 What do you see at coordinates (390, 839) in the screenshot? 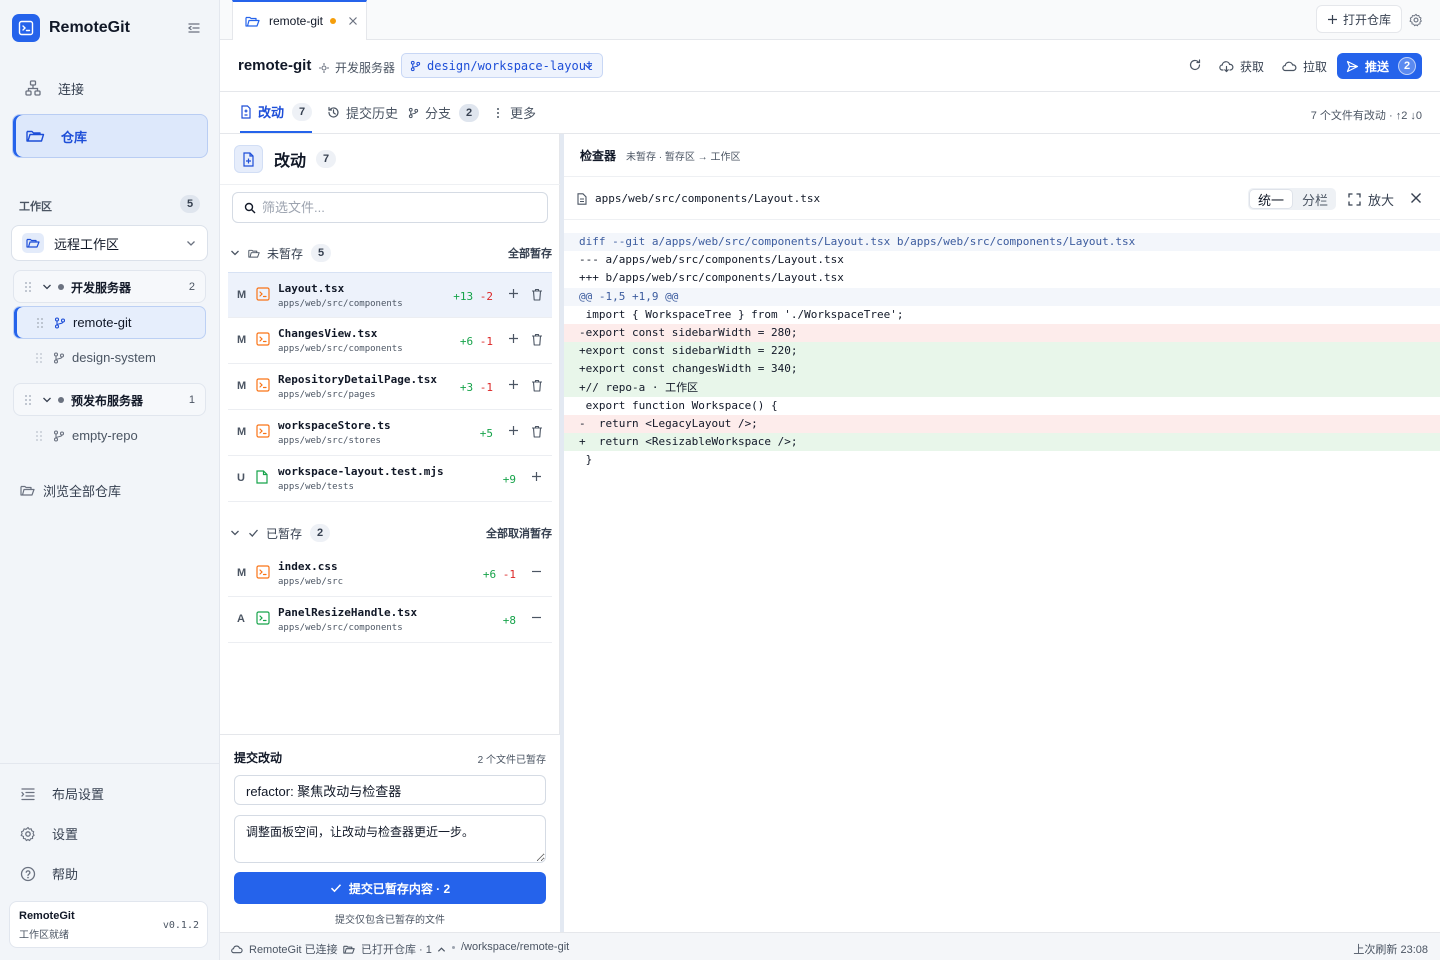
I see `commit-description-input` at bounding box center [390, 839].